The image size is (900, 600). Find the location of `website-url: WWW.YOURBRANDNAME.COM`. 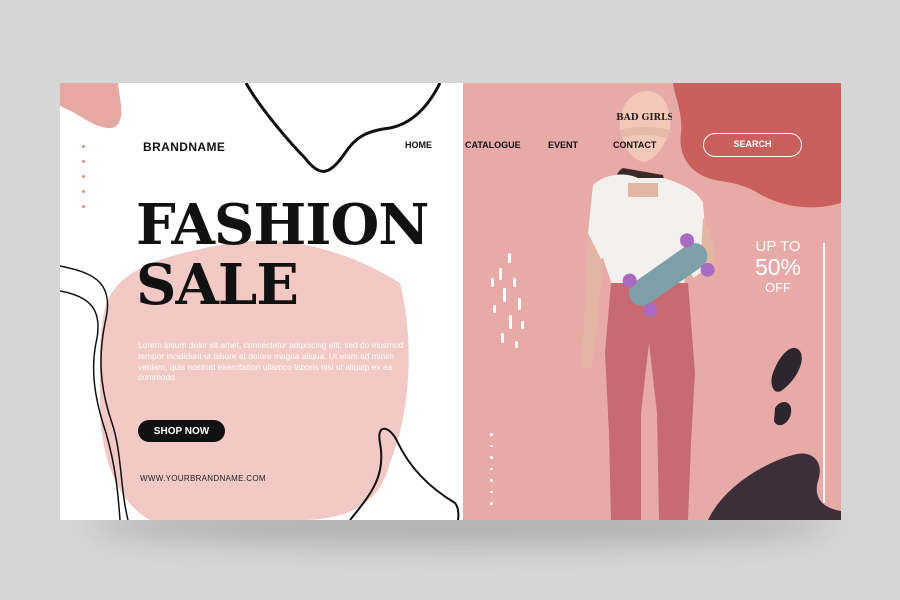

website-url: WWW.YOURBRANDNAME.COM is located at coordinates (203, 478).